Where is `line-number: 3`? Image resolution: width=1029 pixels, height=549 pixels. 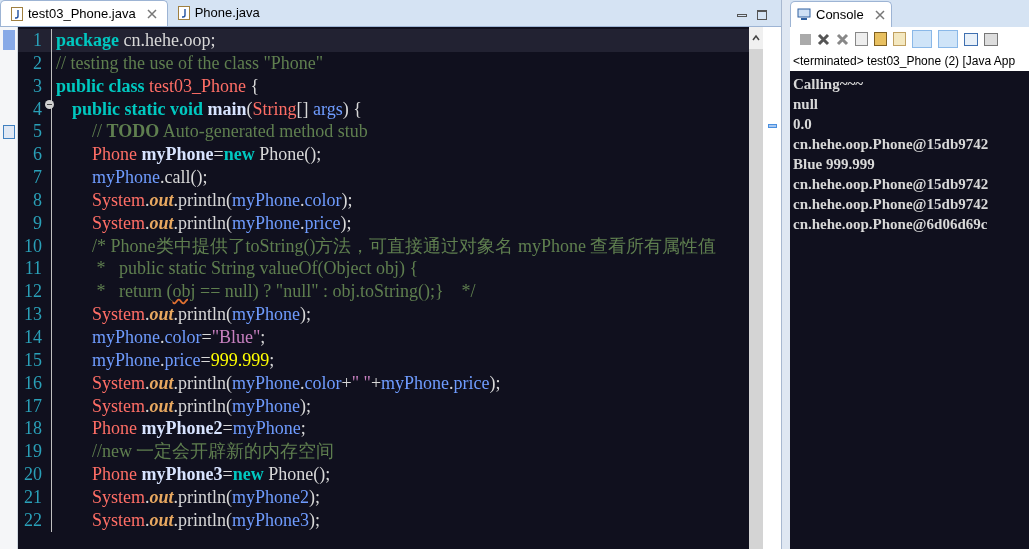 line-number: 3 is located at coordinates (37, 86).